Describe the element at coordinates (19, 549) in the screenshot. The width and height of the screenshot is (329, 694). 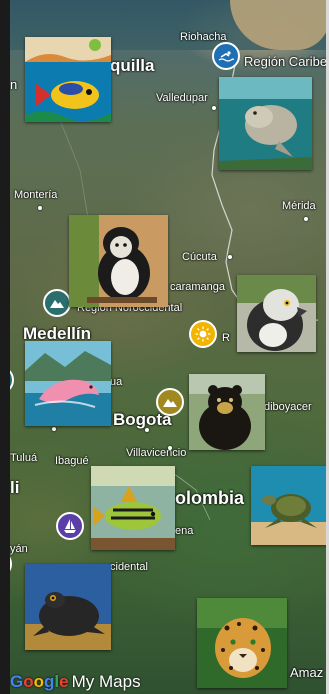
I see `label-yan: yán` at that location.